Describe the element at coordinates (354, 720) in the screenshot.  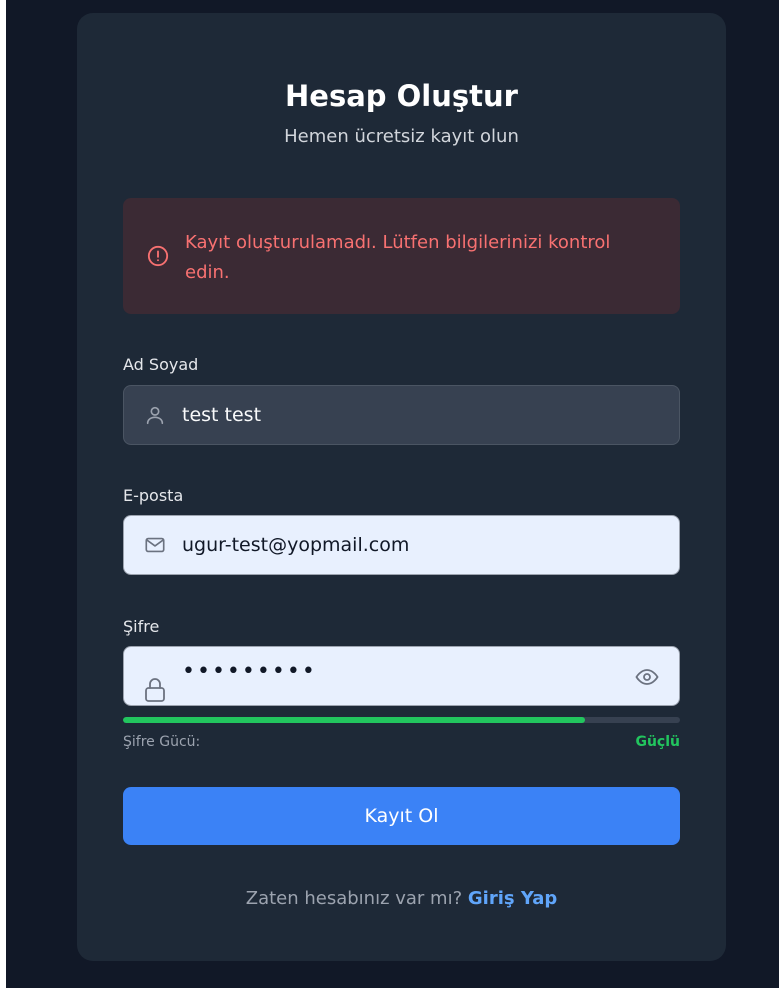
I see `password-strength-fill` at that location.